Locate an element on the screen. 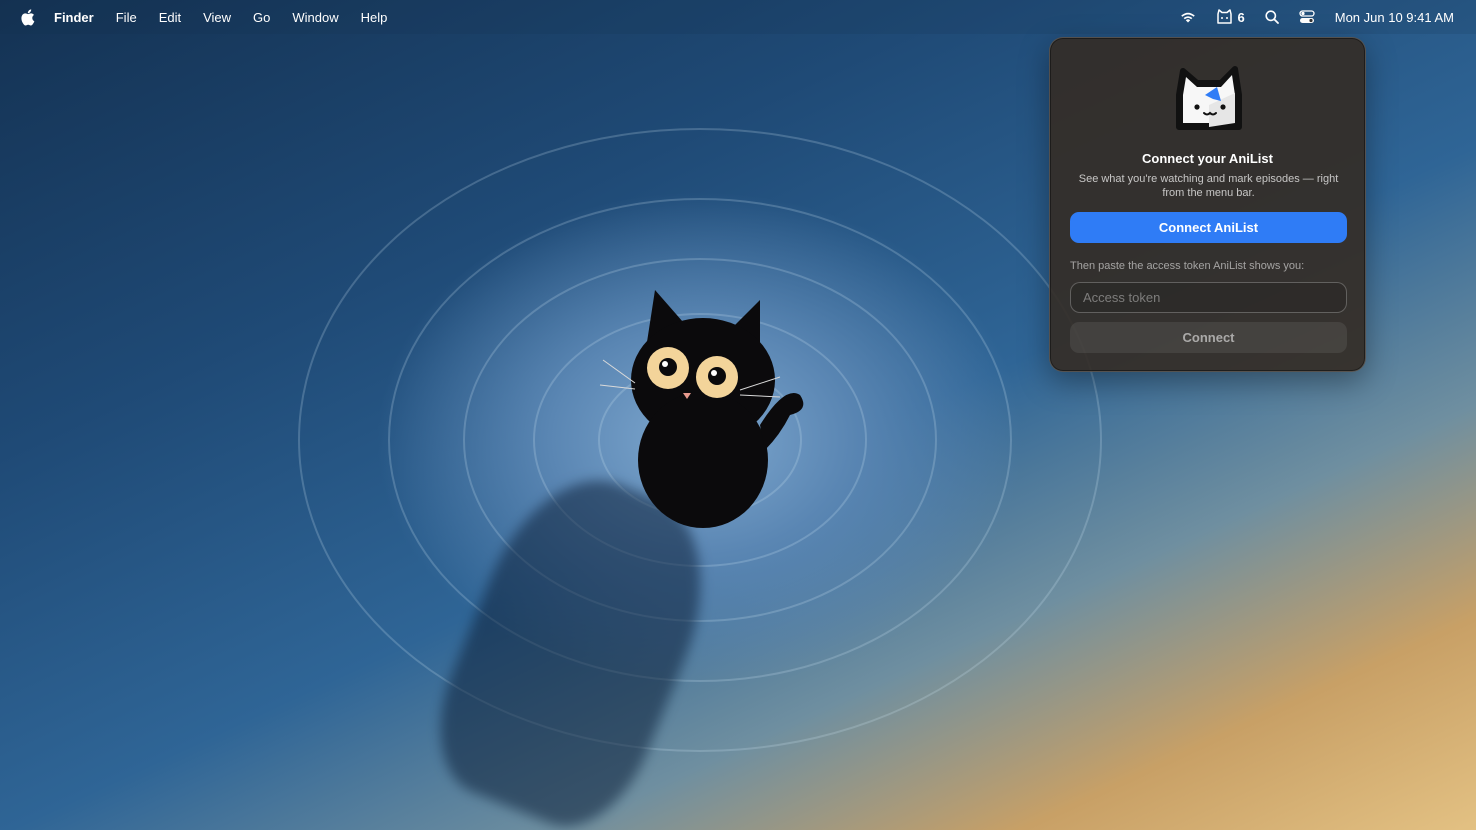 The height and width of the screenshot is (830, 1476). anilist-cat-logo-icon is located at coordinates (1209, 98).